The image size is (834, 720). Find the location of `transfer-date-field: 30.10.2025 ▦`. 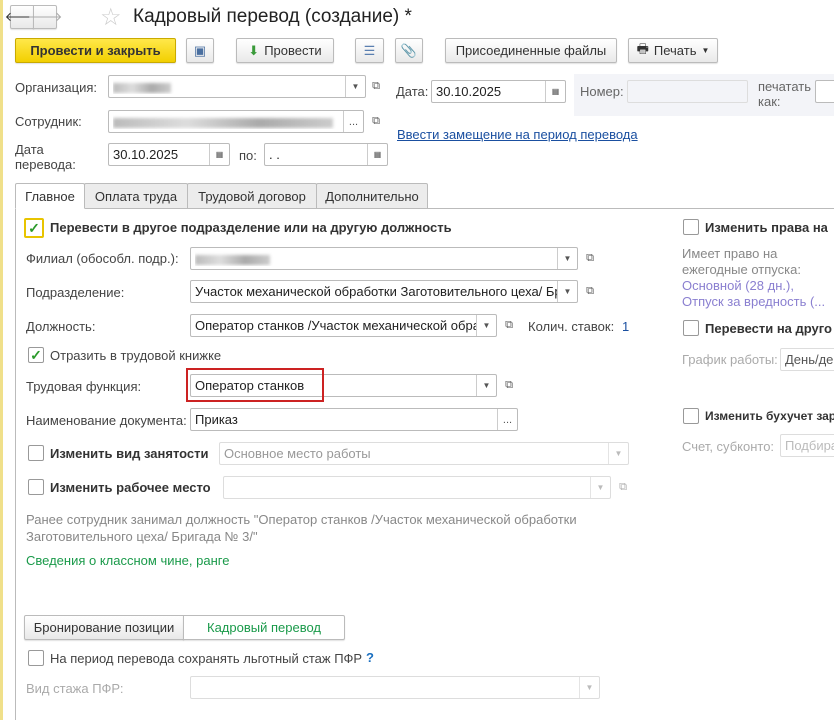

transfer-date-field: 30.10.2025 ▦ is located at coordinates (169, 154).